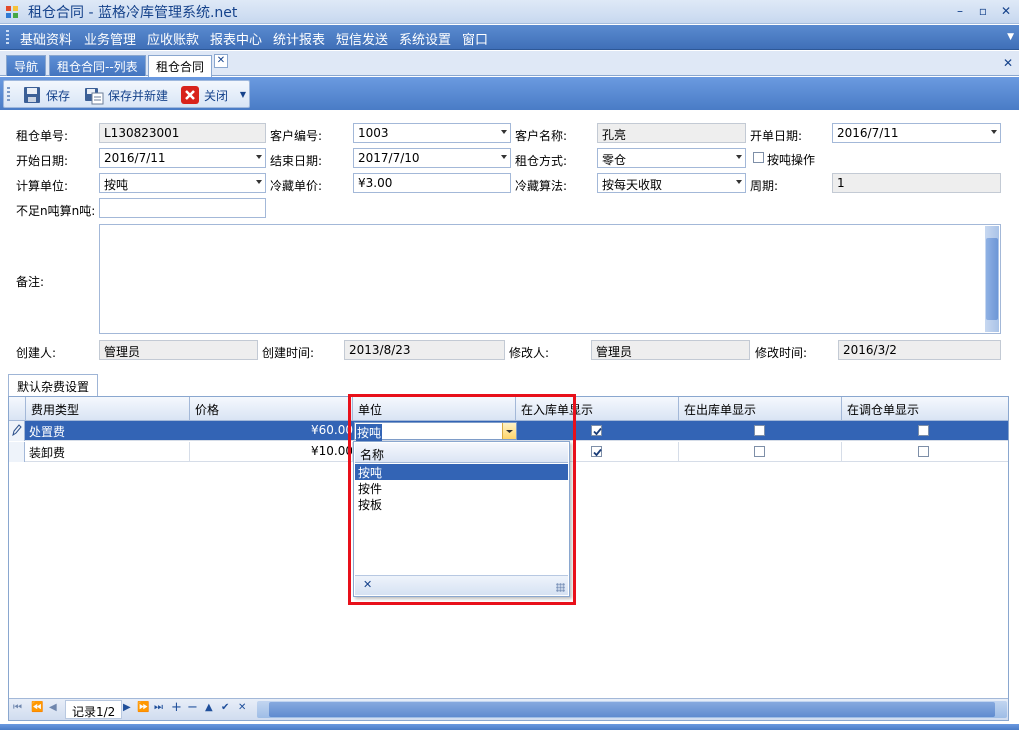 This screenshot has height=730, width=1019. Describe the element at coordinates (475, 38) in the screenshot. I see `menu-window: 窗口` at that location.